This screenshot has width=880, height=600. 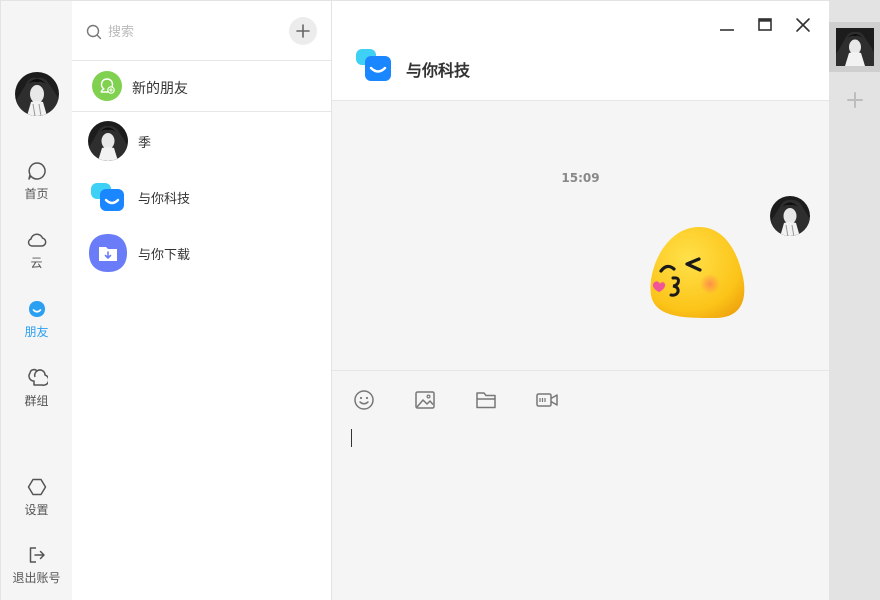 What do you see at coordinates (37, 377) in the screenshot?
I see `group-icon` at bounding box center [37, 377].